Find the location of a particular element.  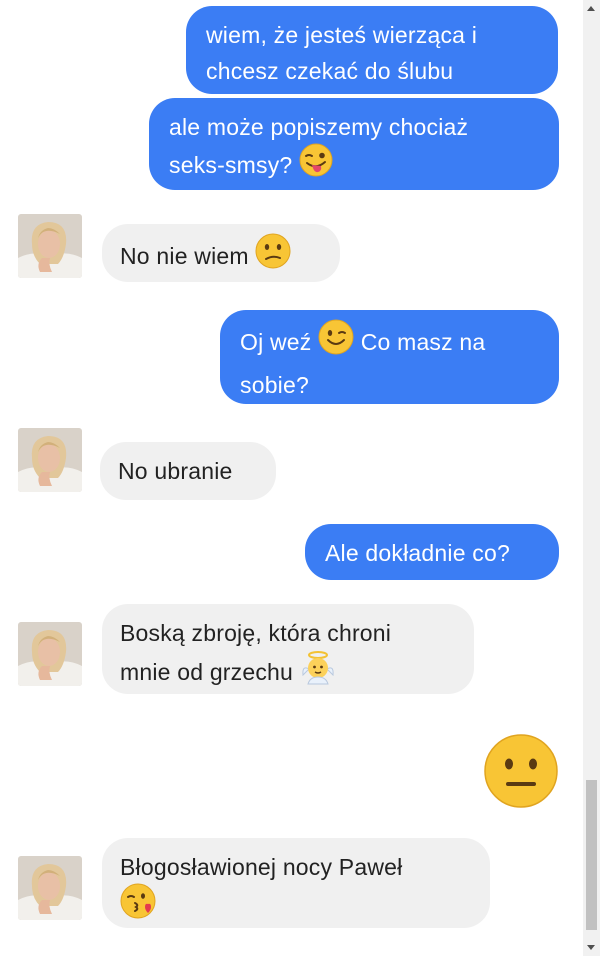

message-text: No nie wiem is located at coordinates (184, 256).